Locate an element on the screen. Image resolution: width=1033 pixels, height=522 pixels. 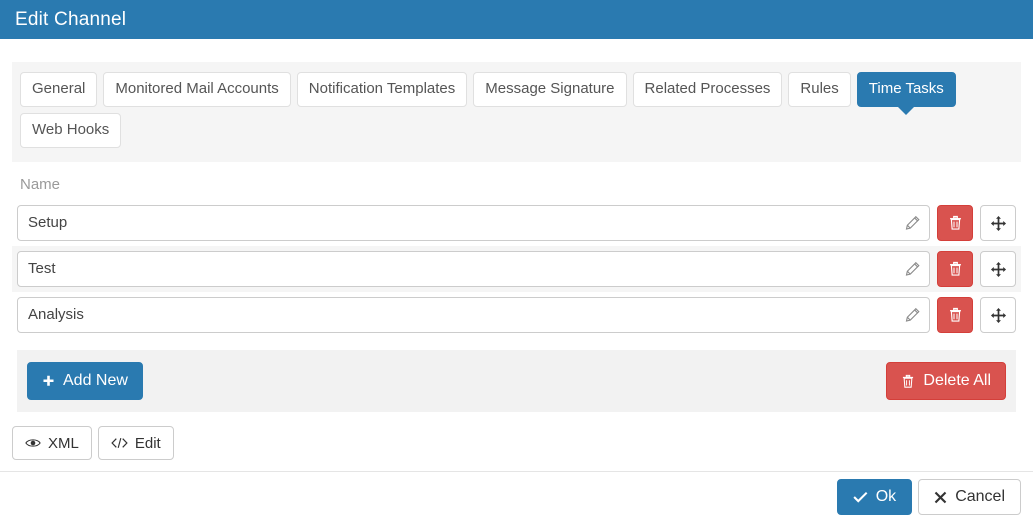
tab-web-hooks: Web Hooks is located at coordinates (71, 130).